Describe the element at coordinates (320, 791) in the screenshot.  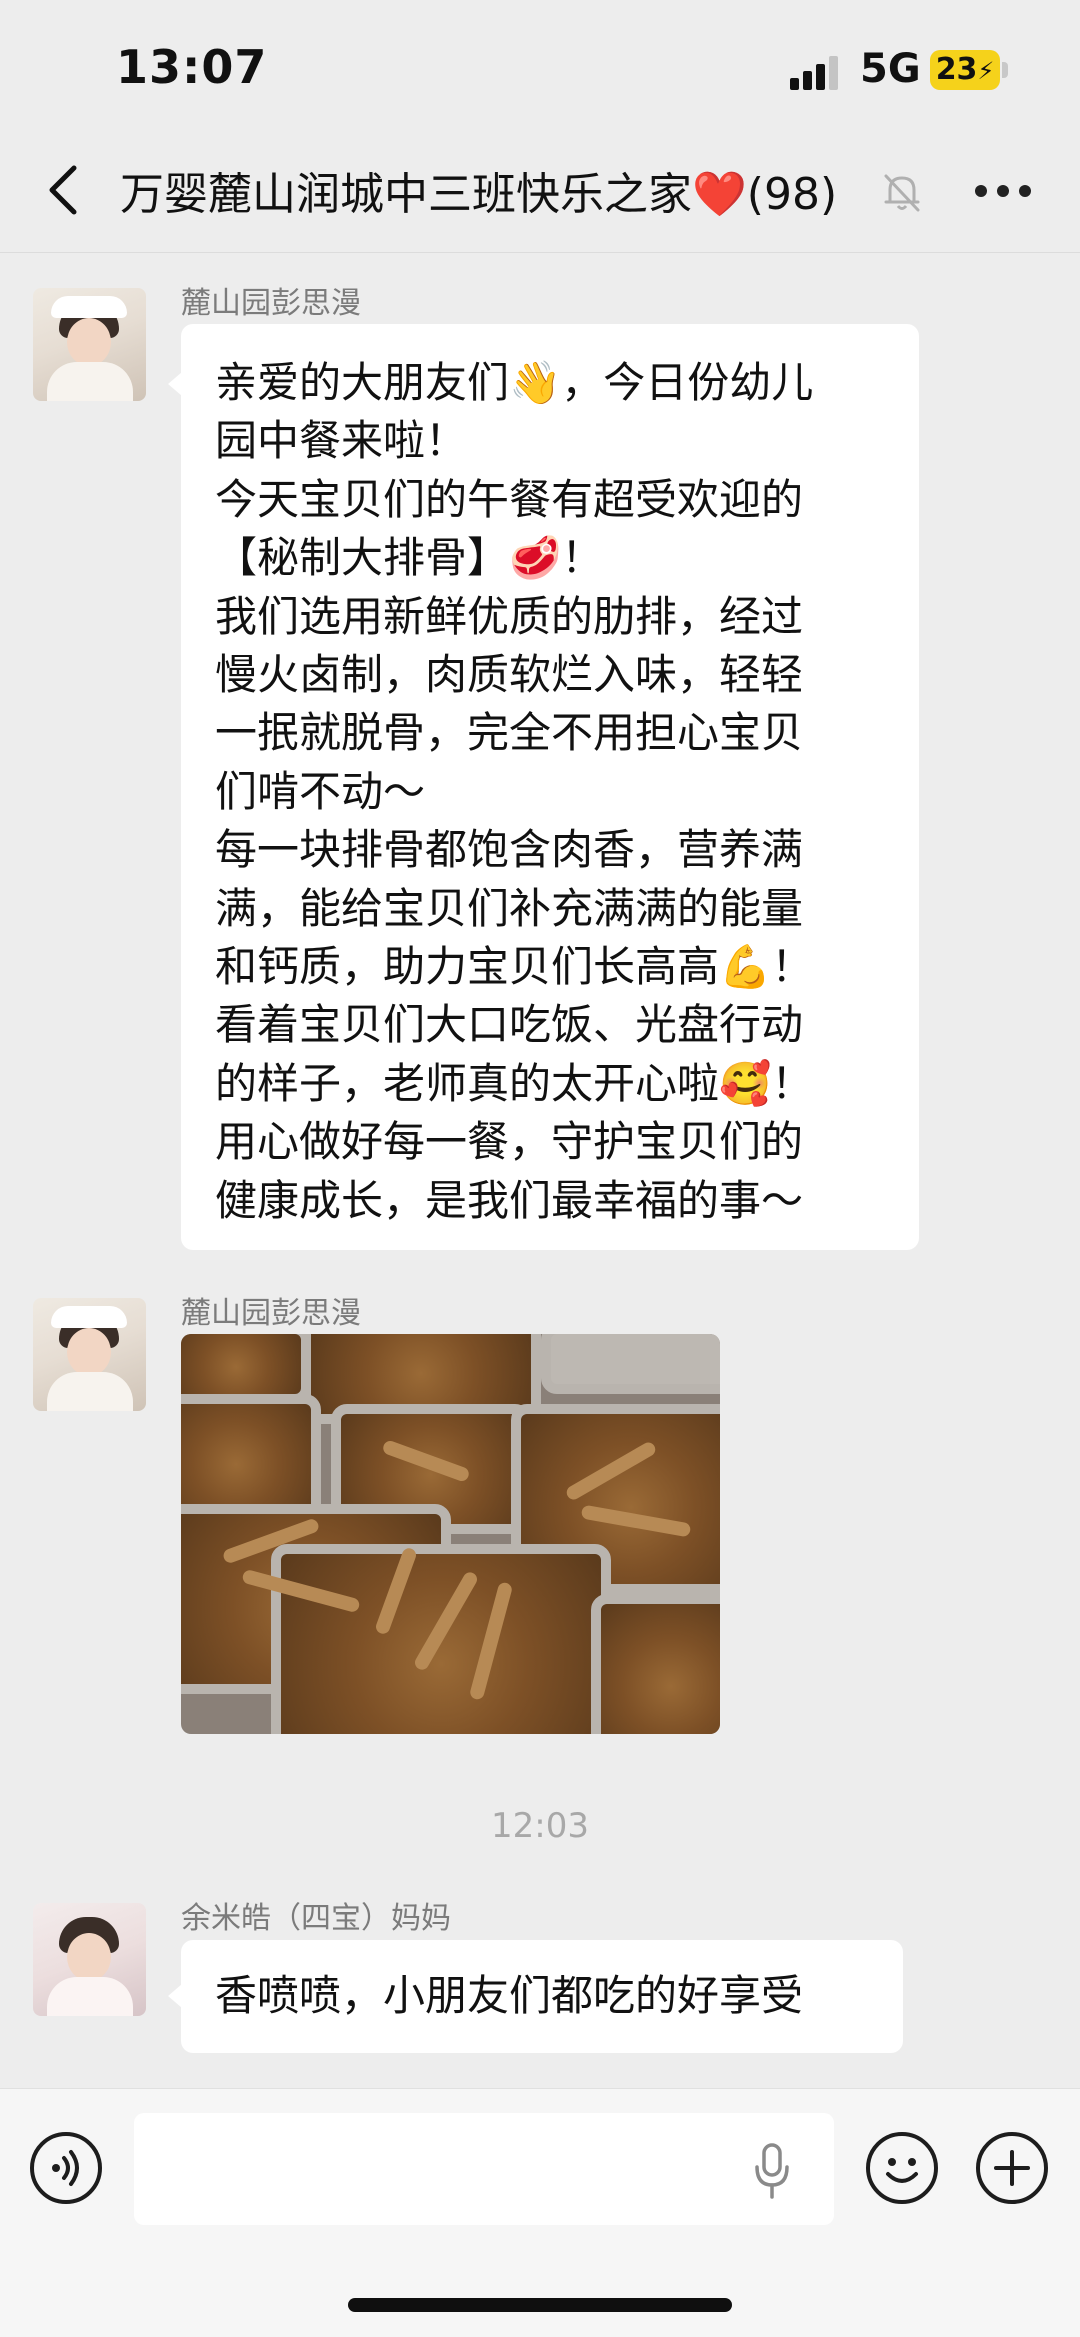
I see `message-line: 们啃不动～` at that location.